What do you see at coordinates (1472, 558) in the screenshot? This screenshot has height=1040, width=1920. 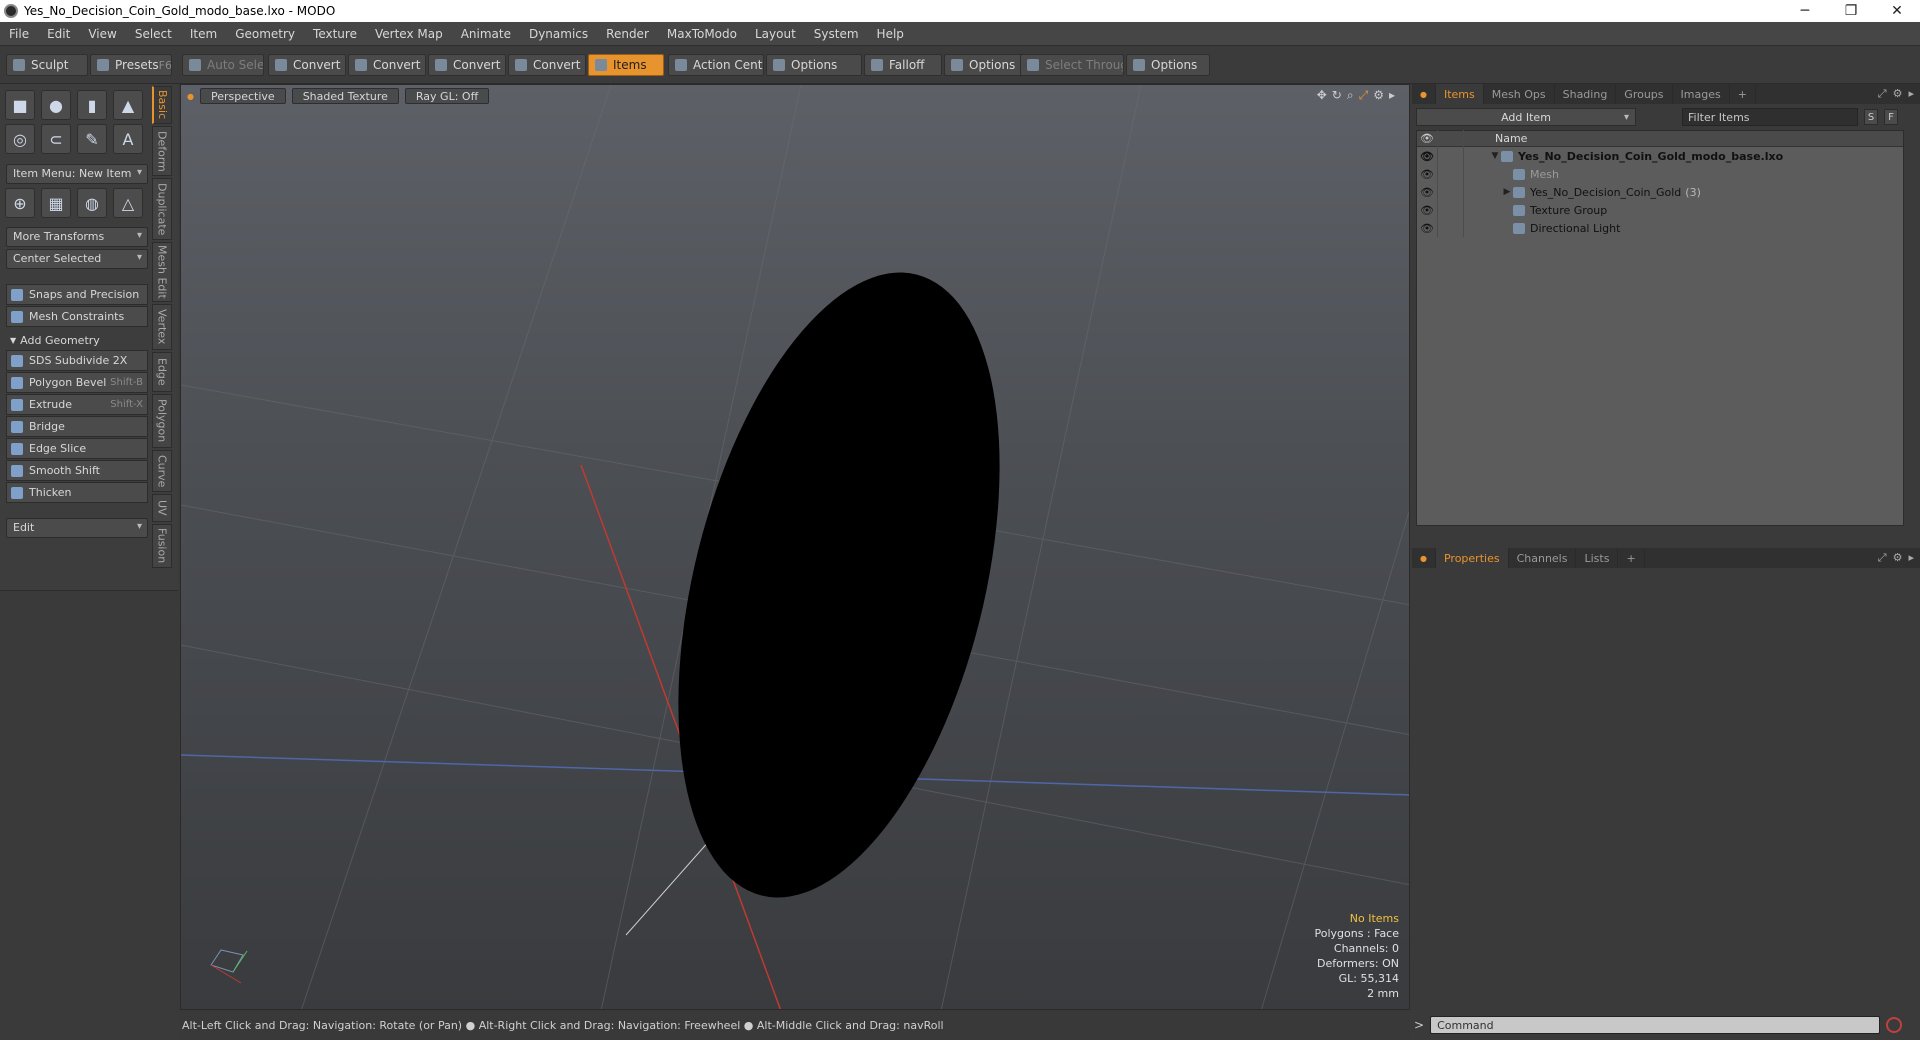 I see `tab-properties: Properties` at bounding box center [1472, 558].